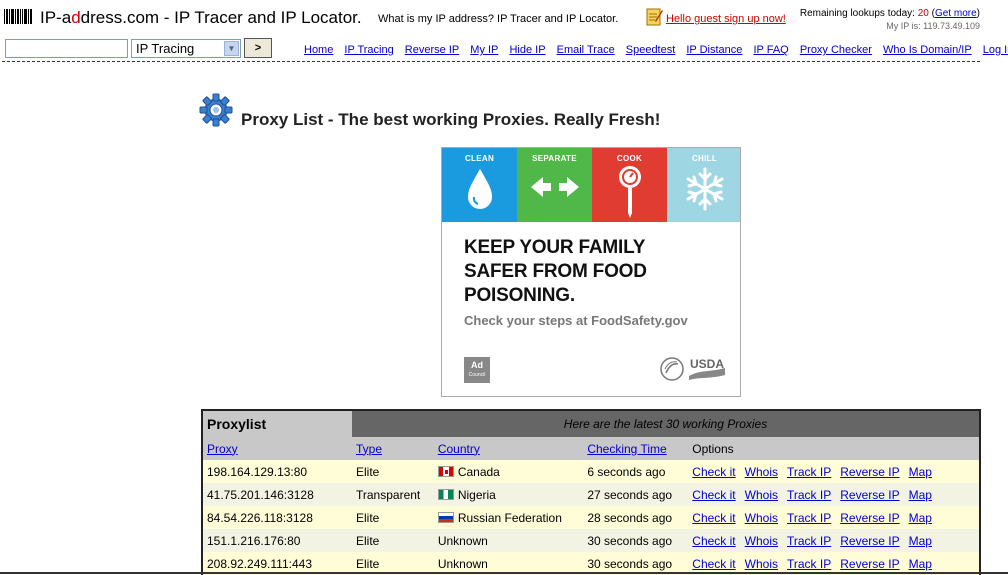 Image resolution: width=1008 pixels, height=575 pixels. What do you see at coordinates (527, 50) in the screenshot?
I see `nav-hide-ip: Hide IP` at bounding box center [527, 50].